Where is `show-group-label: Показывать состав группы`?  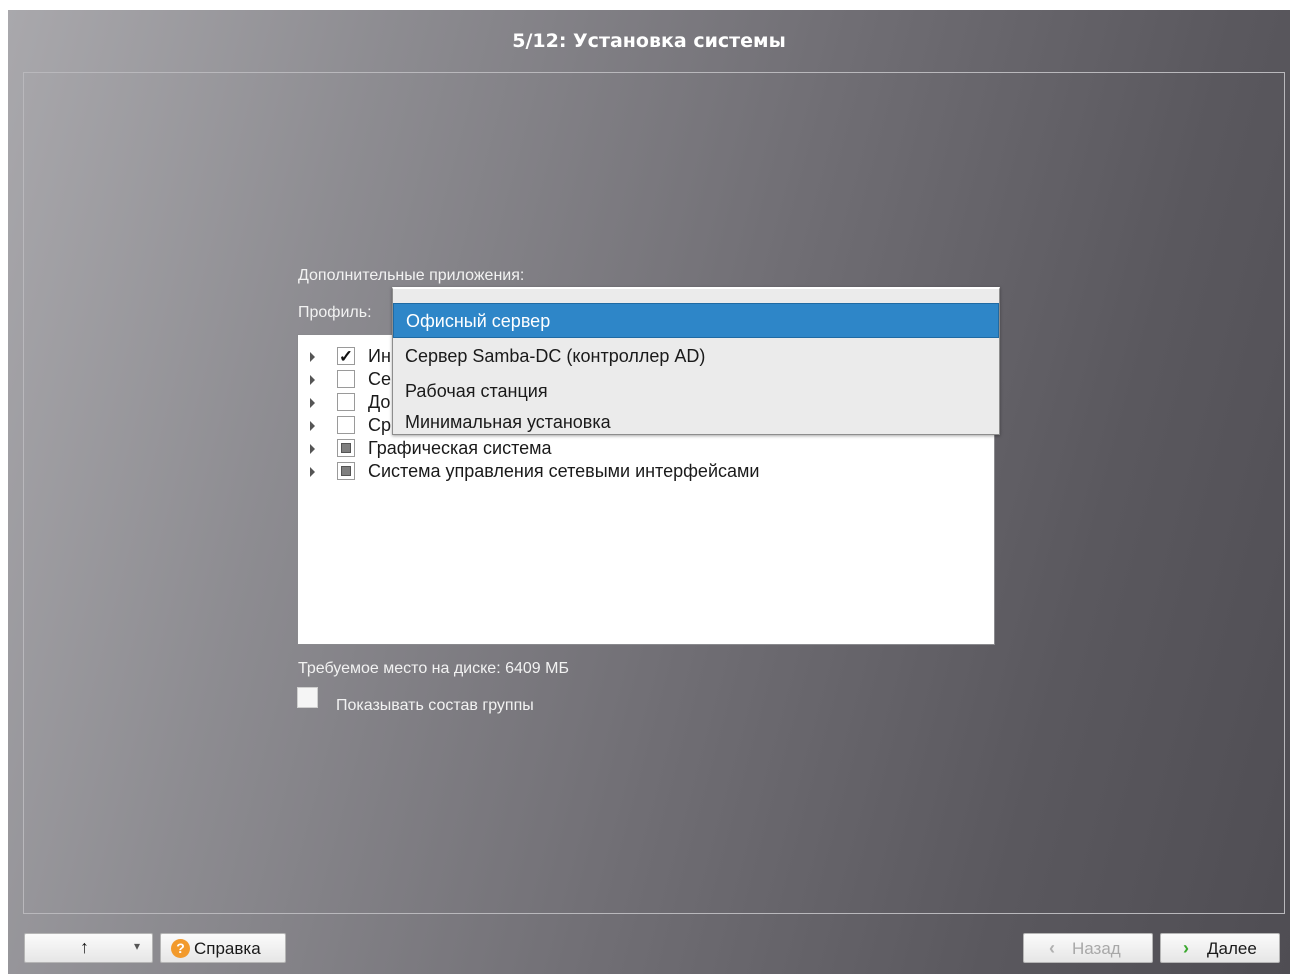
show-group-label: Показывать состав группы is located at coordinates (435, 705).